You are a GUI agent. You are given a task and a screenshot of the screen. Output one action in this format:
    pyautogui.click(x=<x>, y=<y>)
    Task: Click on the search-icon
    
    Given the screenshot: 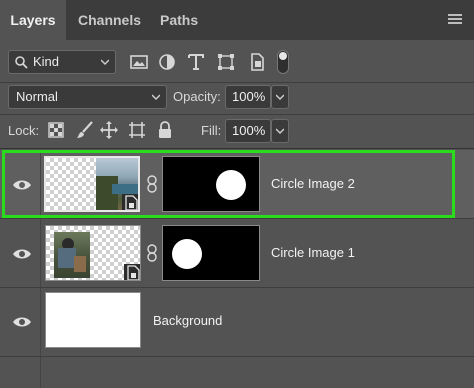 What is the action you would take?
    pyautogui.click(x=21, y=62)
    